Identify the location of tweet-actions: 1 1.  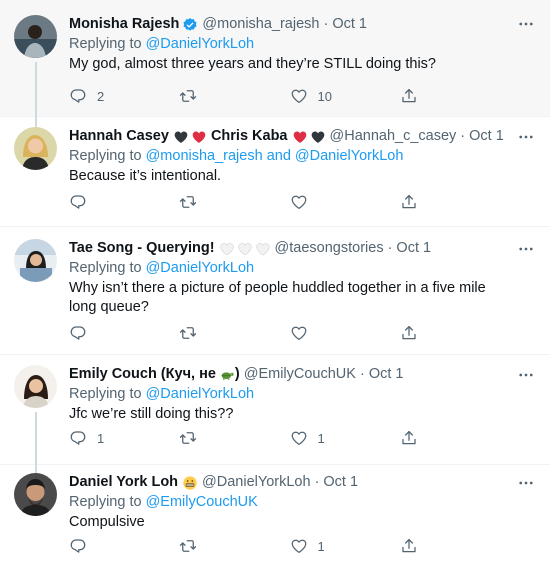
(289, 438).